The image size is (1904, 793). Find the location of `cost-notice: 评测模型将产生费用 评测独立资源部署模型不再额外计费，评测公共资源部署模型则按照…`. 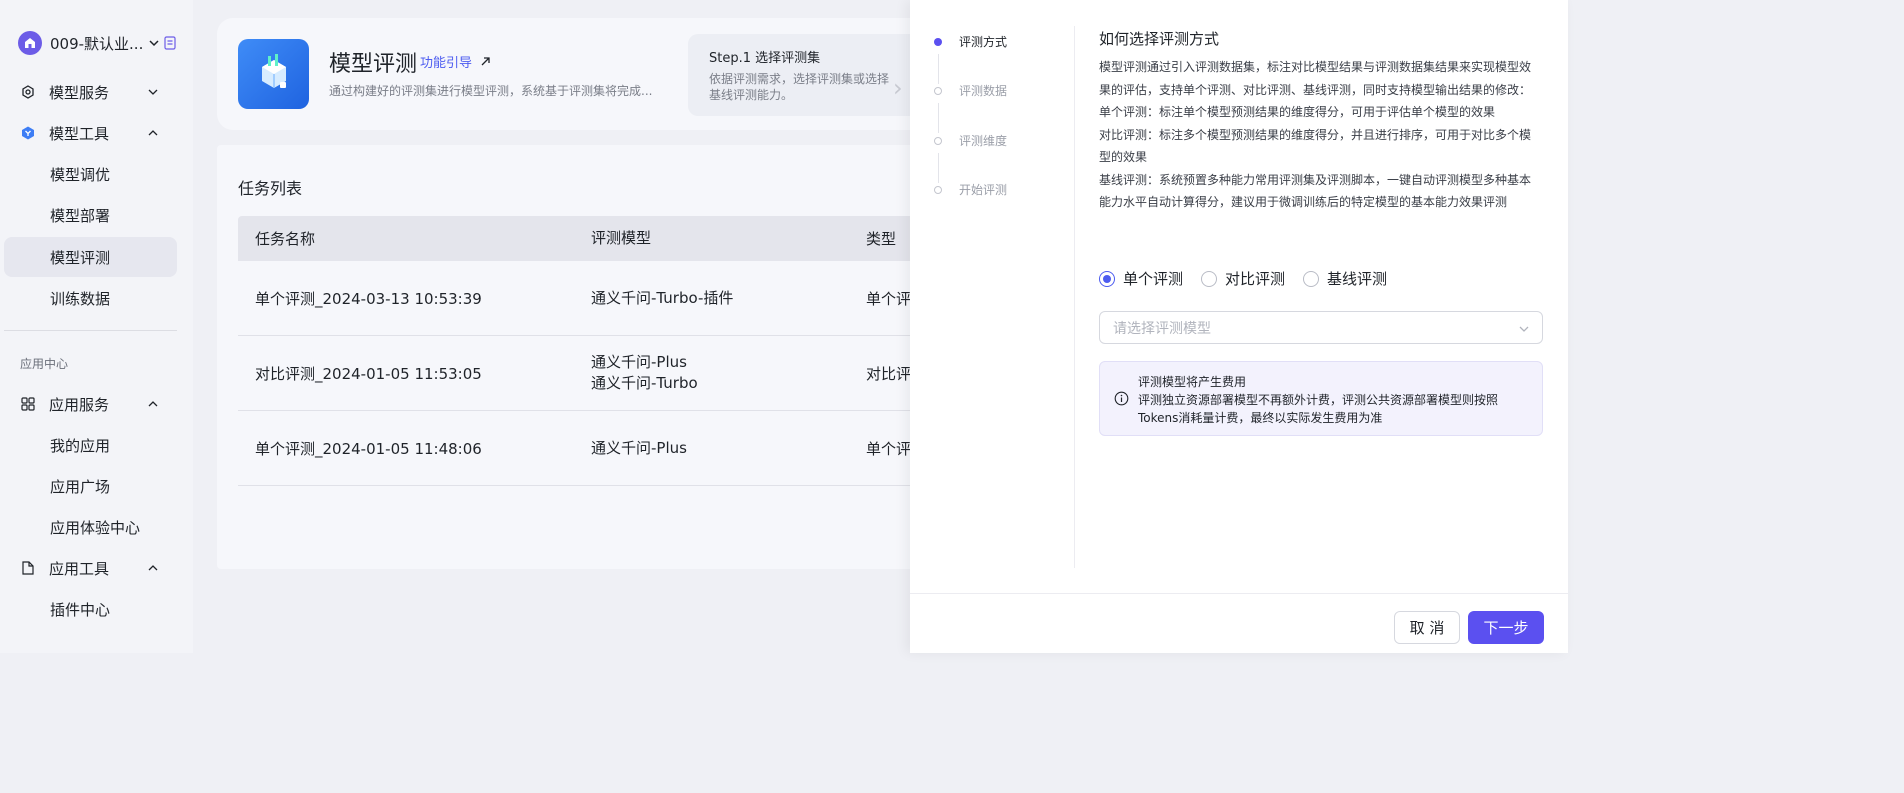

cost-notice: 评测模型将产生费用 评测独立资源部署模型不再额外计费，评测公共资源部署模型则按照… is located at coordinates (1321, 398).